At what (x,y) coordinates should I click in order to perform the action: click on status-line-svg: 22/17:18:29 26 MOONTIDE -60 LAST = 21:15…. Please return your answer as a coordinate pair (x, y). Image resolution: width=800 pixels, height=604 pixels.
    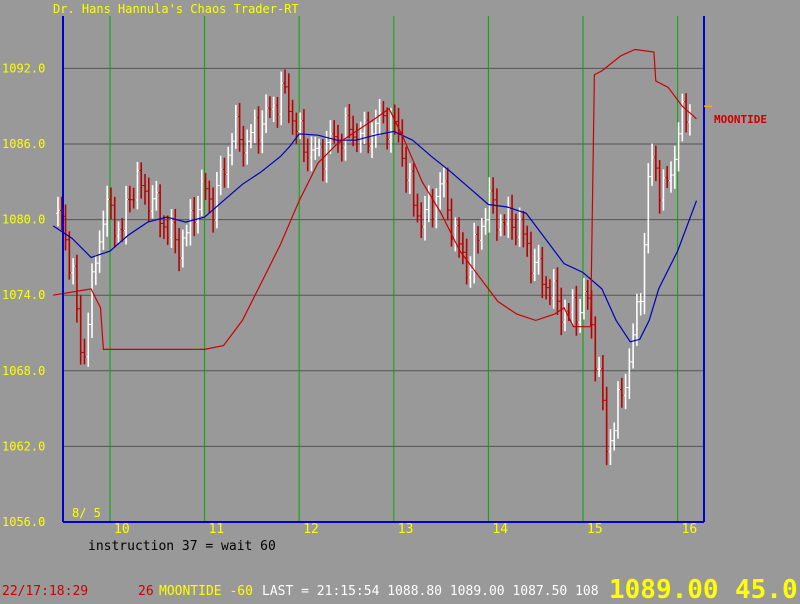
    Looking at the image, I should click on (400, 589).